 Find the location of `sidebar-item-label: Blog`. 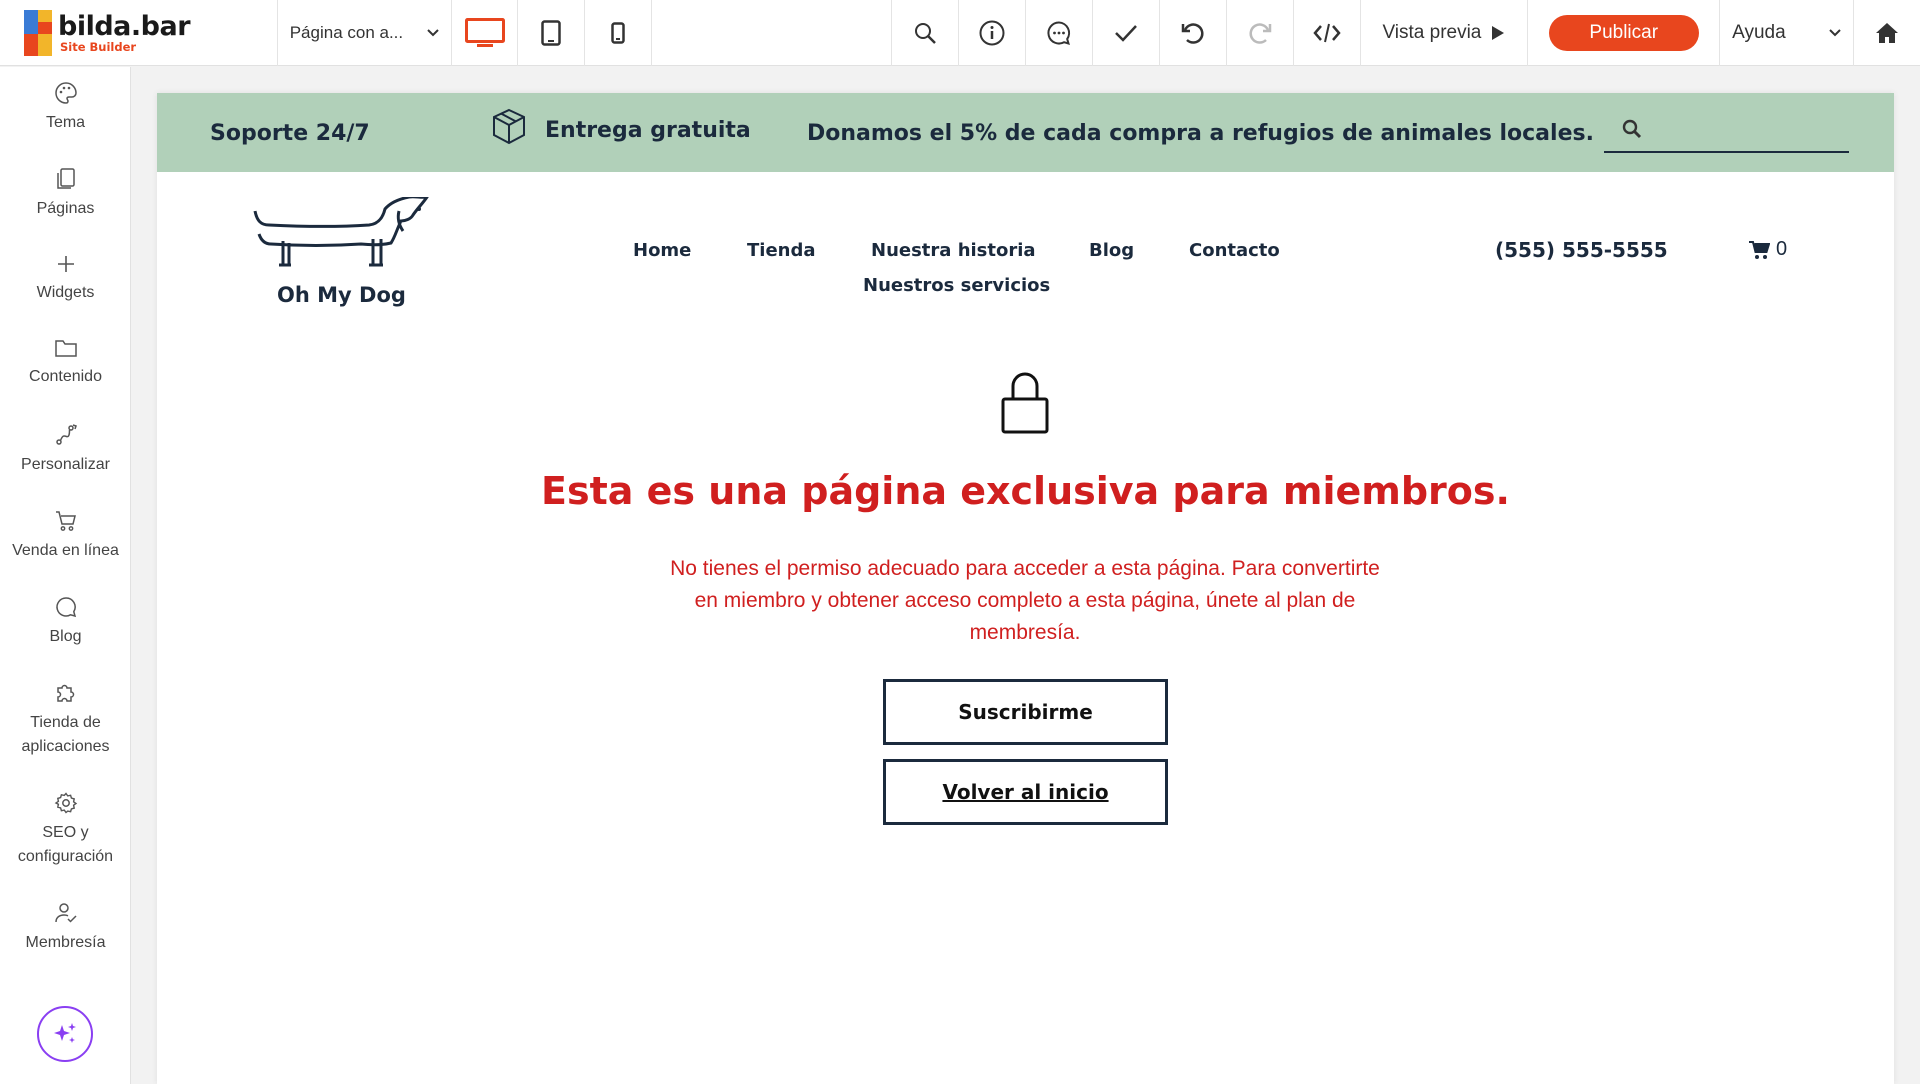

sidebar-item-label: Blog is located at coordinates (65, 636).